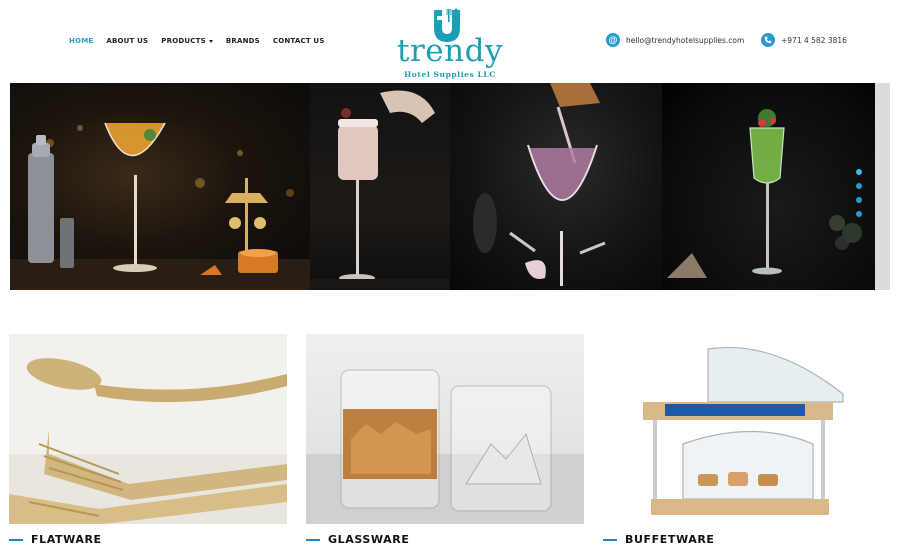  What do you see at coordinates (450, 51) in the screenshot?
I see `logo-wordmark: trendy` at bounding box center [450, 51].